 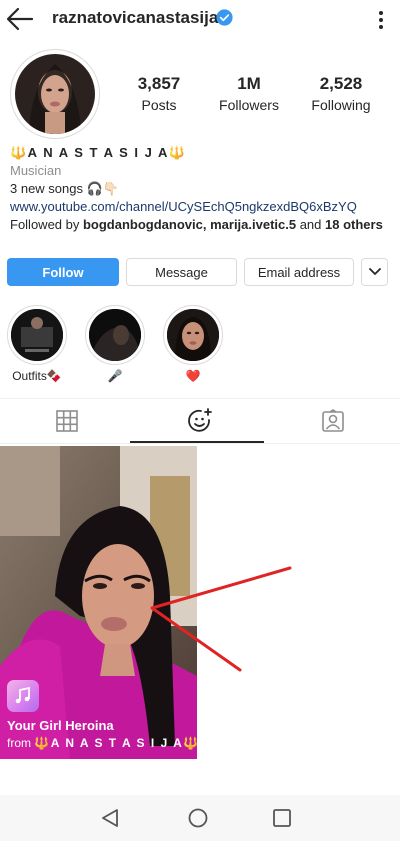 I want to click on posts-label: Posts, so click(x=159, y=105).